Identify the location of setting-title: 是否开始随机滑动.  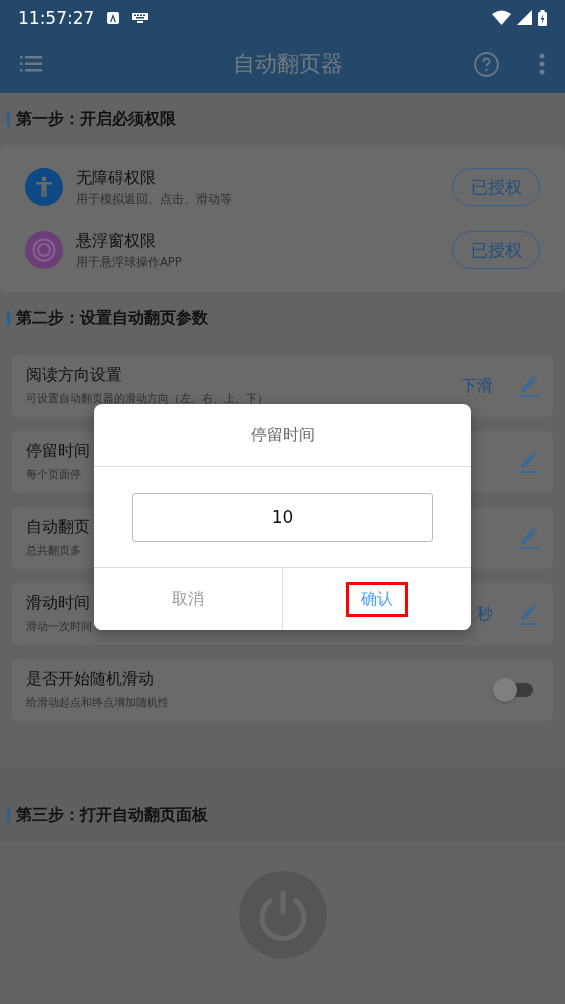
(90, 679).